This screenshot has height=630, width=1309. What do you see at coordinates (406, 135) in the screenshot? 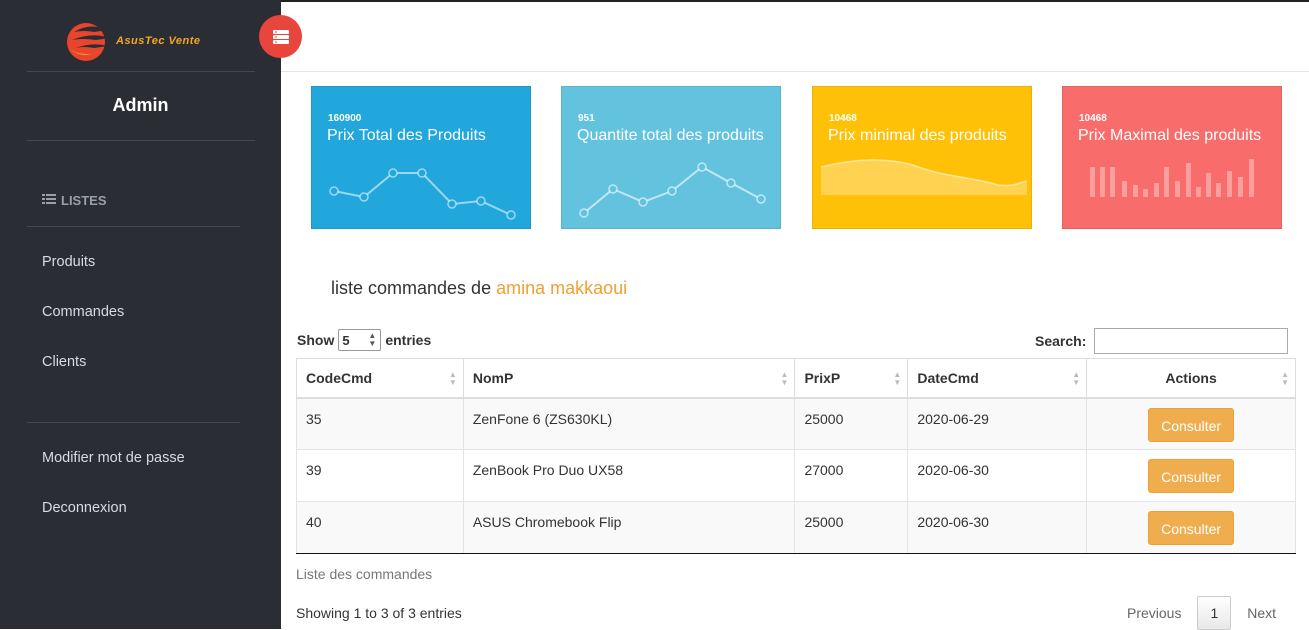
I see `stat-label: Prix Total des Produits` at bounding box center [406, 135].